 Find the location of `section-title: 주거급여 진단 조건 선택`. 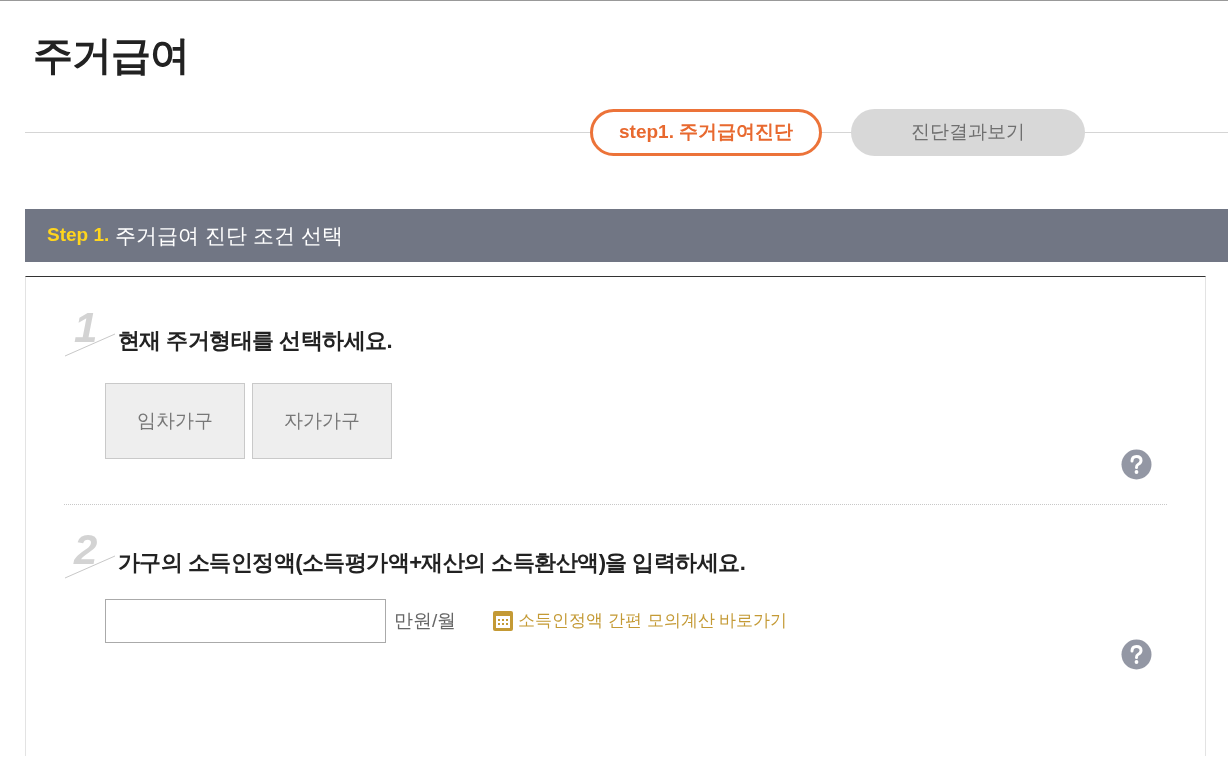

section-title: 주거급여 진단 조건 선택 is located at coordinates (229, 235).